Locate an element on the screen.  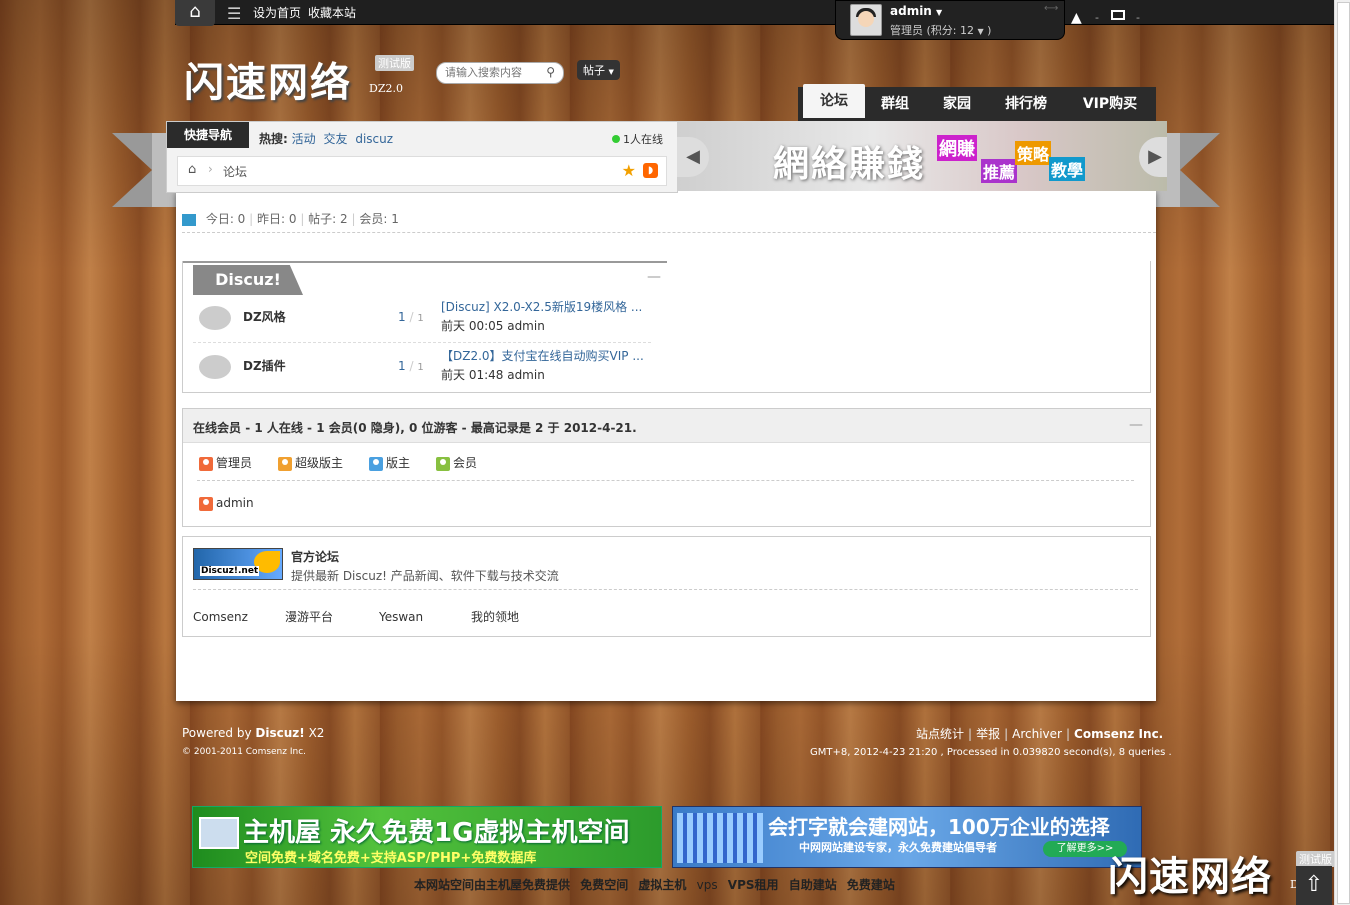
forum-name: DZ插件 is located at coordinates (264, 365).